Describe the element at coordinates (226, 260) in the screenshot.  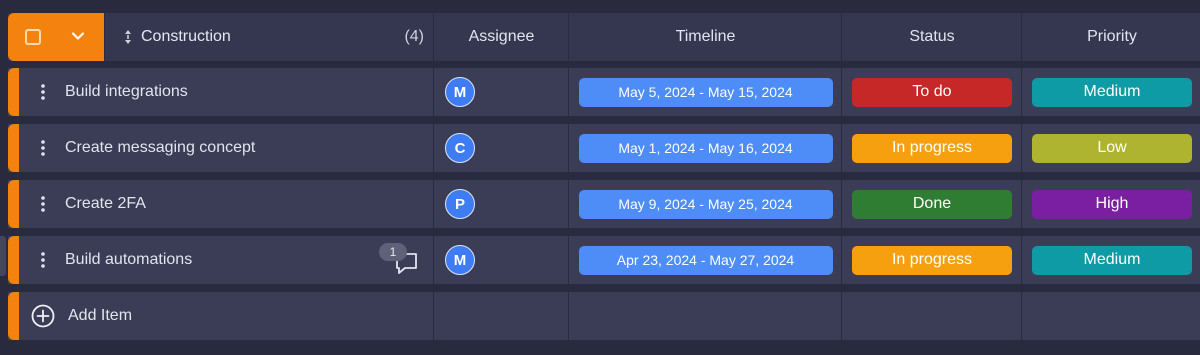
I see `item-name-cell: Build automations 1` at that location.